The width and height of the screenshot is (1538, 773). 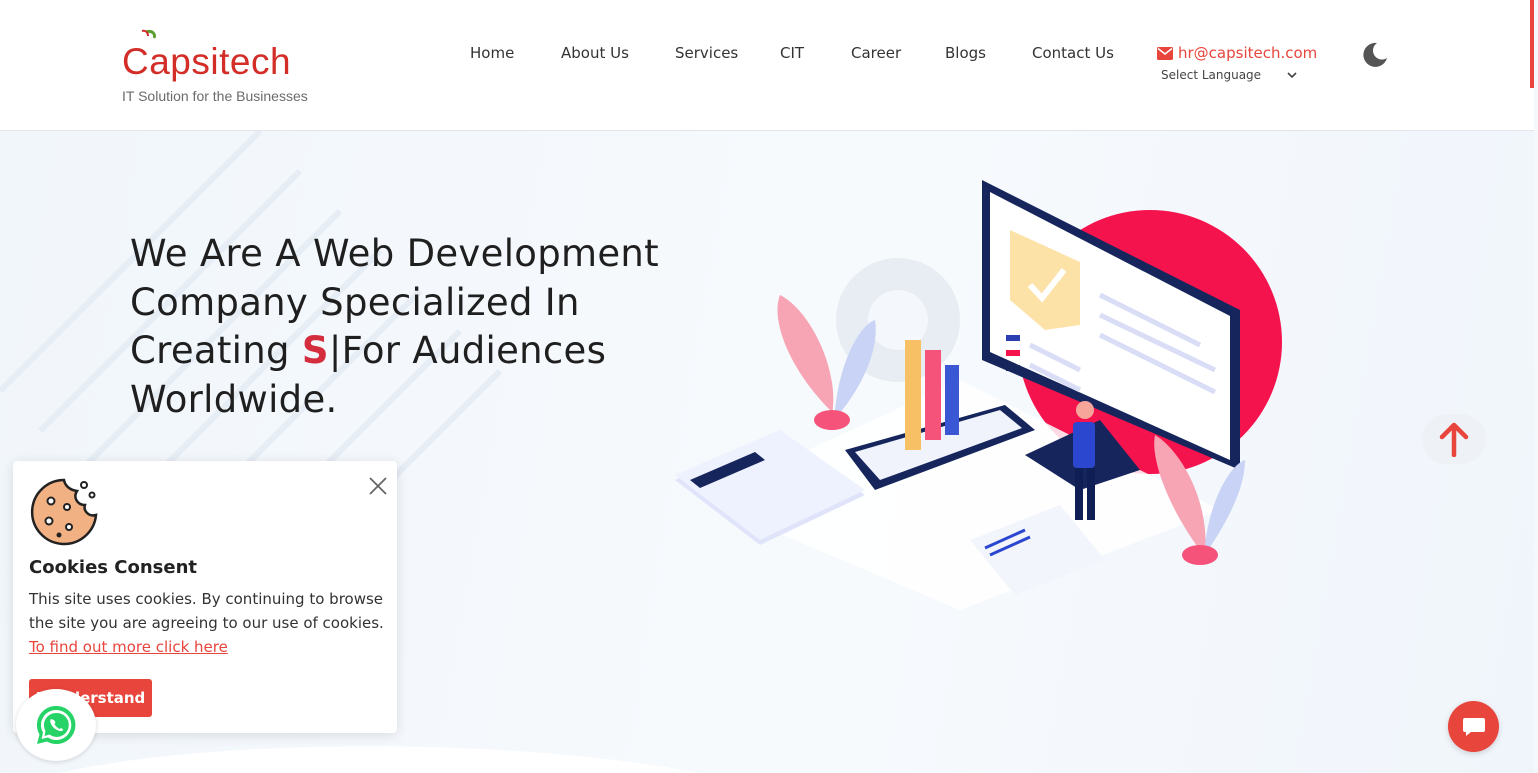 What do you see at coordinates (1292, 74) in the screenshot?
I see `chevron-down-icon` at bounding box center [1292, 74].